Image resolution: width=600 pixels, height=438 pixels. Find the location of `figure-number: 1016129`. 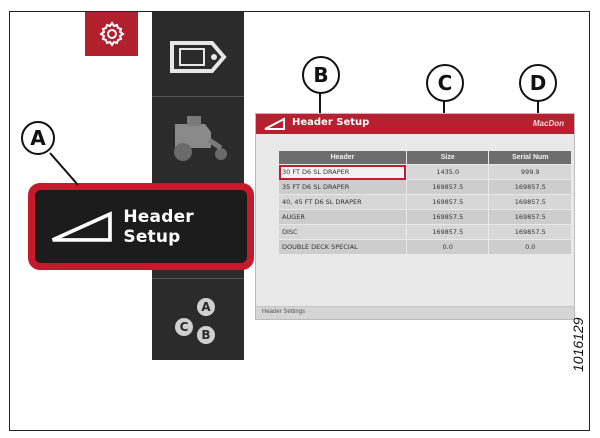

figure-number: 1016129 is located at coordinates (578, 344).